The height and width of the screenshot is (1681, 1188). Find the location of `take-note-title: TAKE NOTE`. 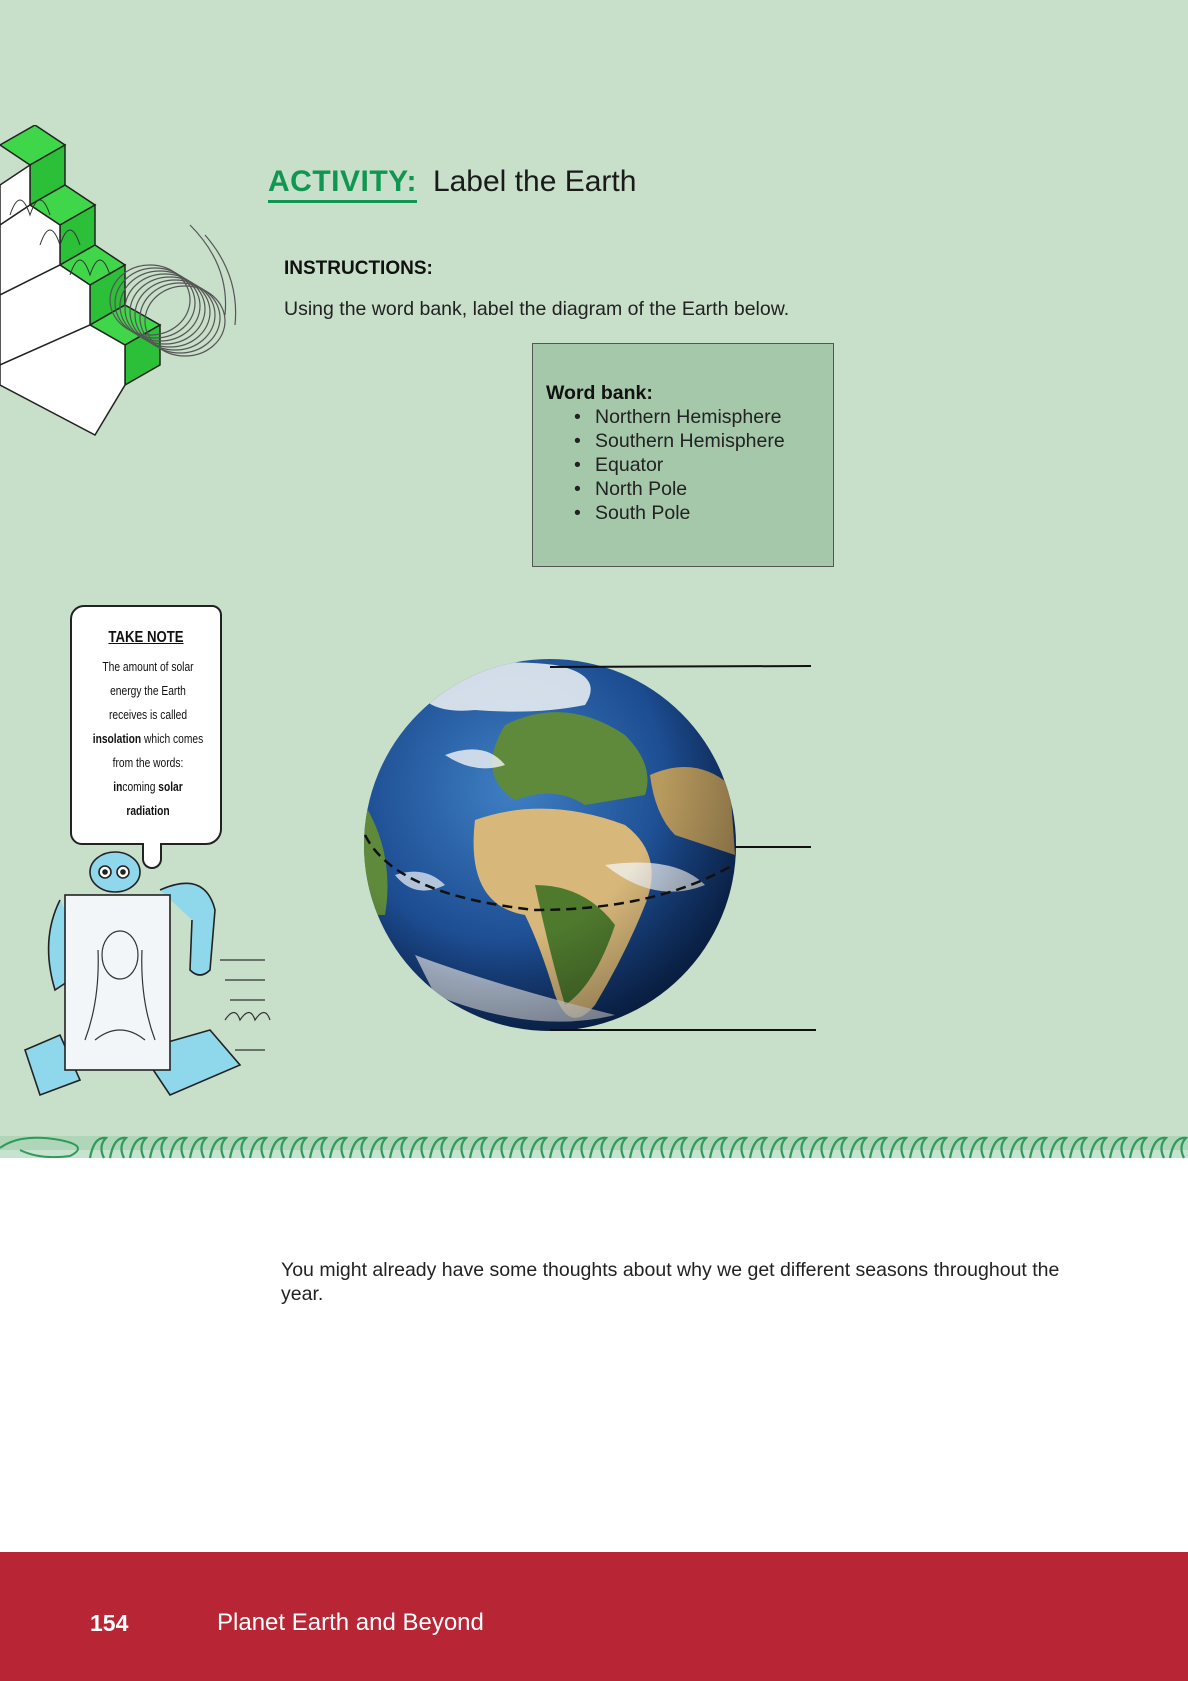

take-note-title: TAKE NOTE is located at coordinates (146, 637).